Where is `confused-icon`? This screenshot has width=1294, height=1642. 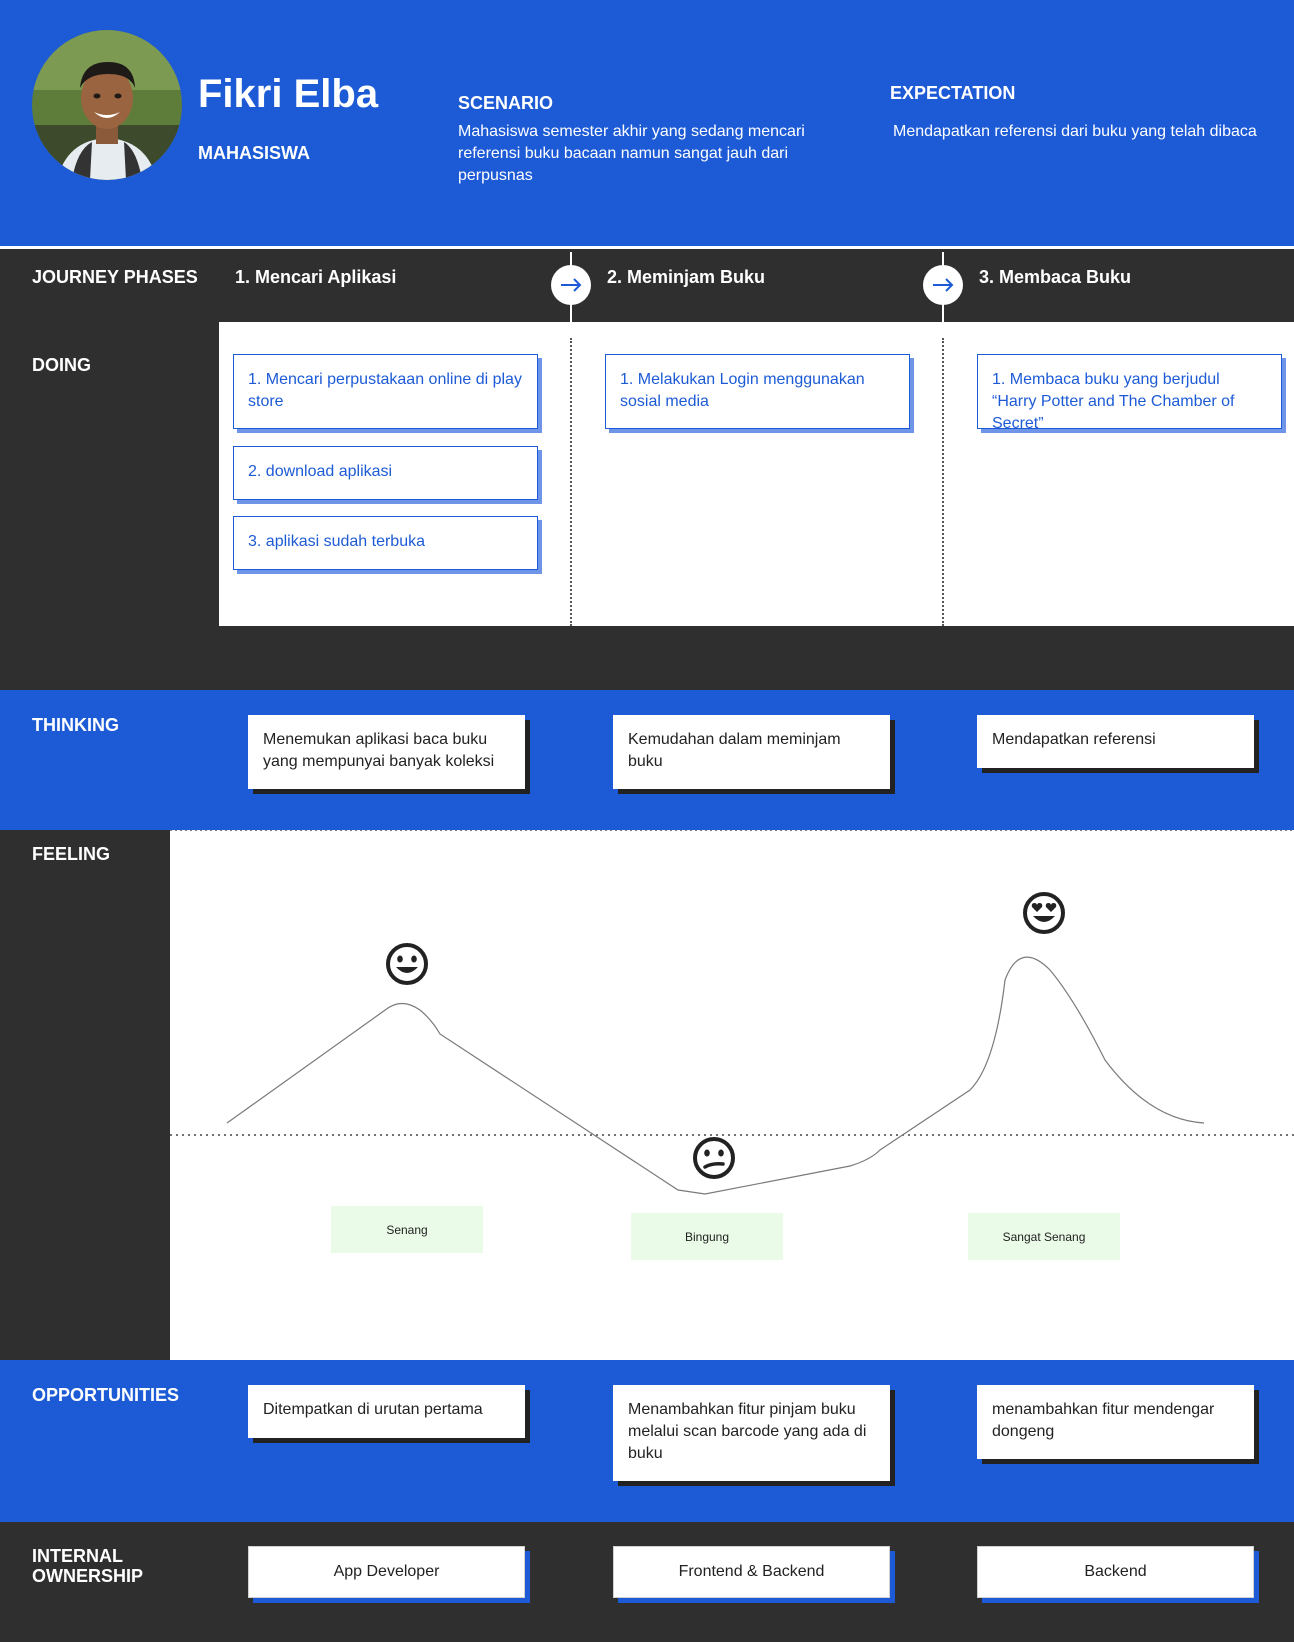 confused-icon is located at coordinates (714, 1158).